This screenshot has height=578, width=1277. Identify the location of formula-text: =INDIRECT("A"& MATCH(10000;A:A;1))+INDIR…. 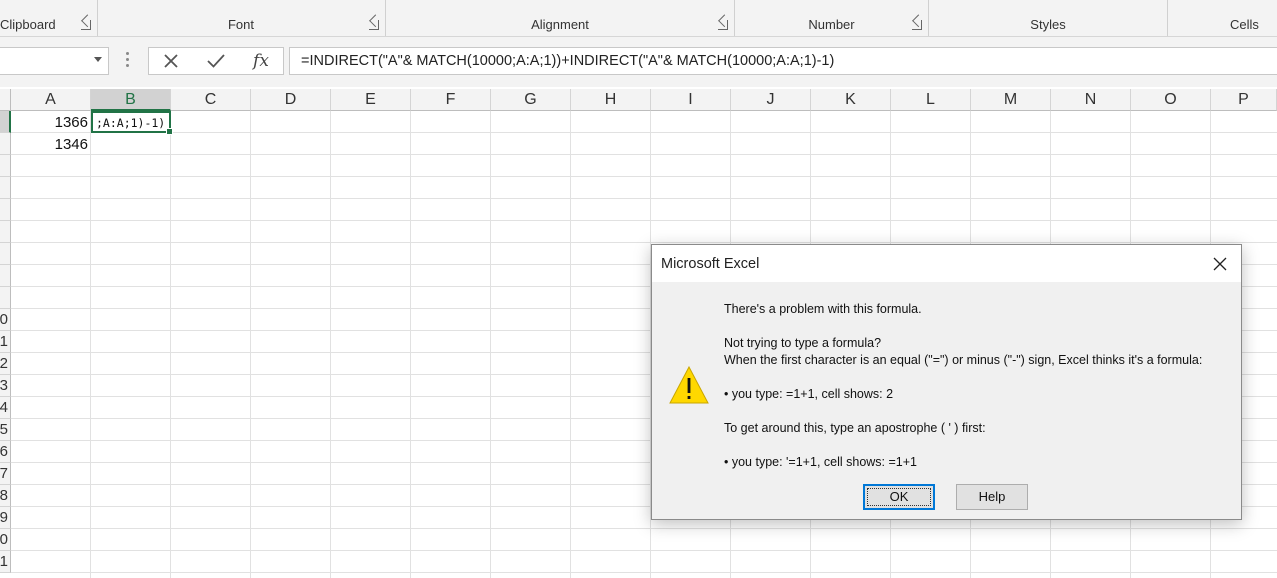
(568, 61).